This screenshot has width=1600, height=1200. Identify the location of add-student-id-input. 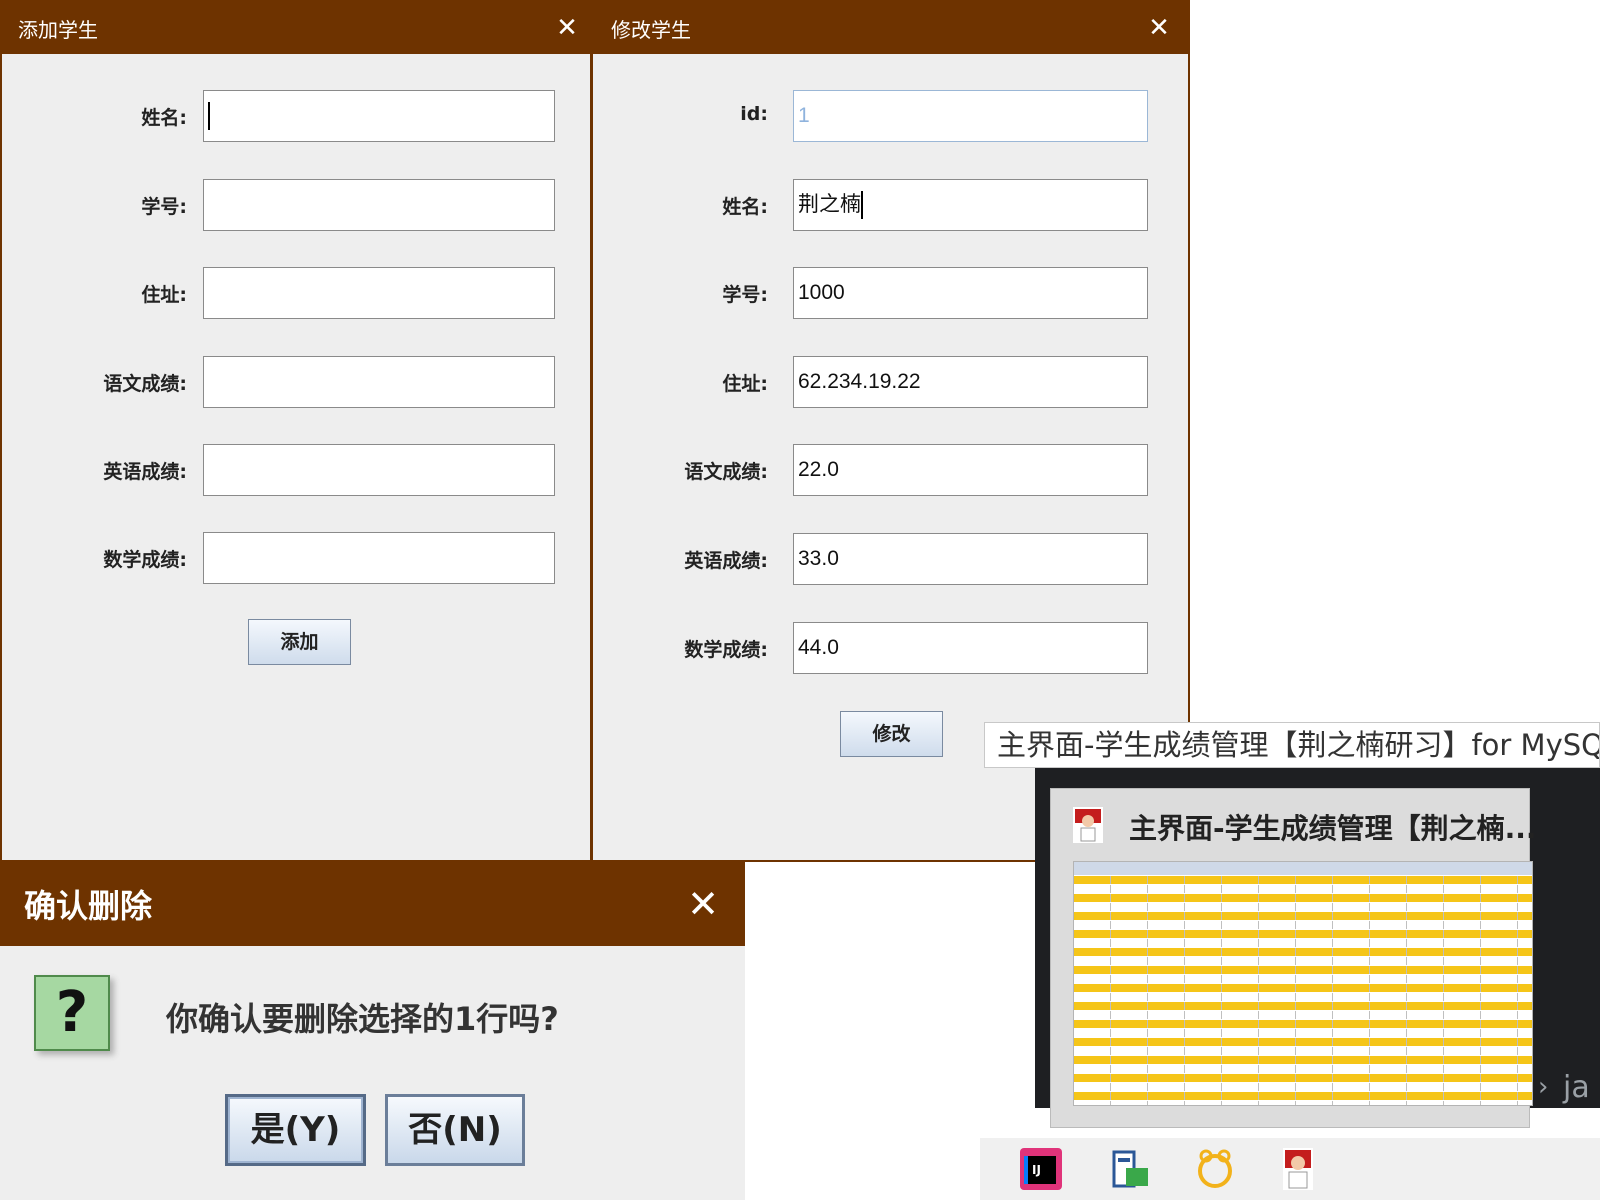
(379, 205).